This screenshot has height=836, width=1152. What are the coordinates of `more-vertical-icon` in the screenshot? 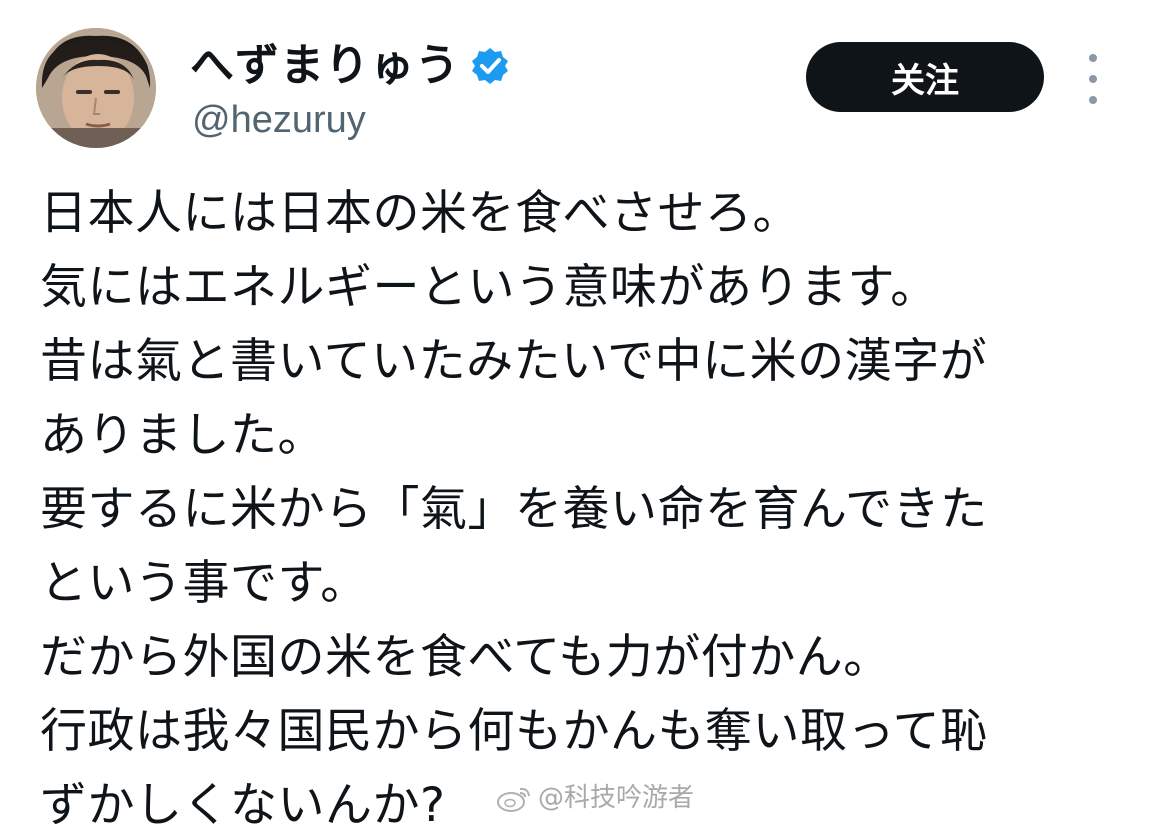 It's located at (1093, 79).